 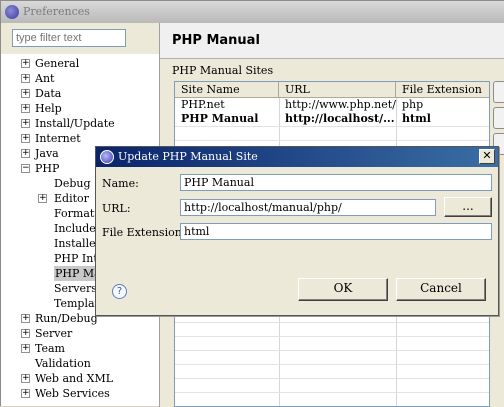 I want to click on tree-item: Web Services, so click(x=72, y=393).